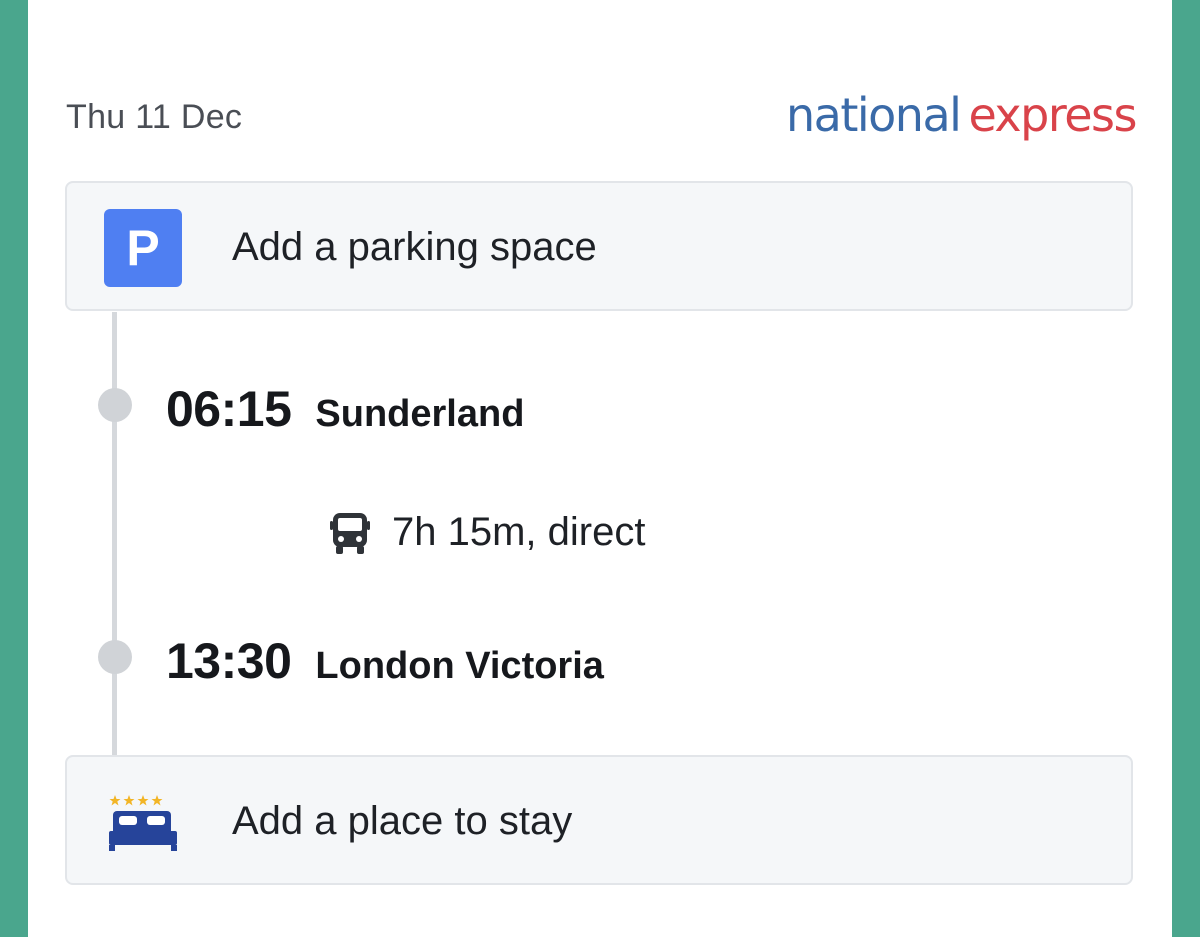  I want to click on national-express-logo: national express, so click(961, 115).